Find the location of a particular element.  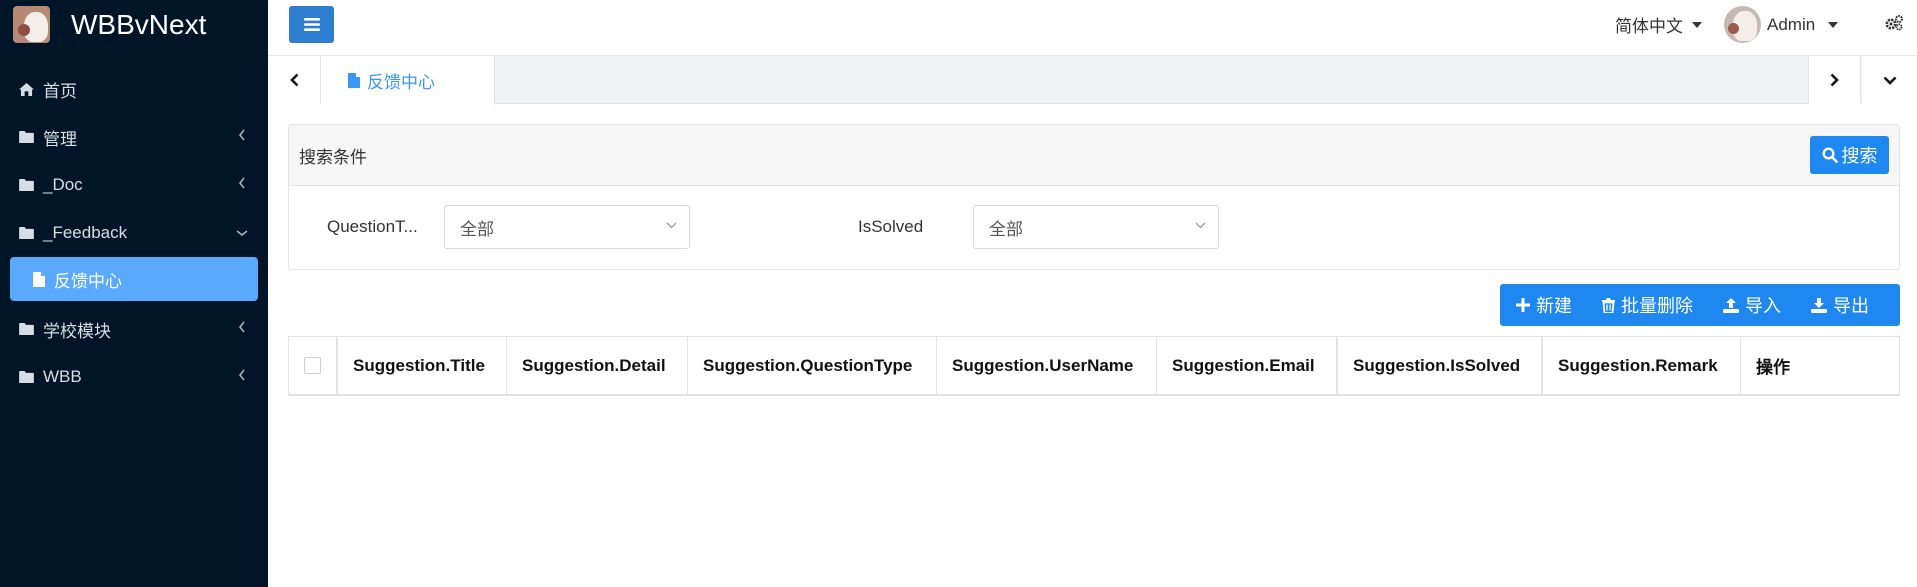

column-header-title: Suggestion.Title is located at coordinates (422, 365).